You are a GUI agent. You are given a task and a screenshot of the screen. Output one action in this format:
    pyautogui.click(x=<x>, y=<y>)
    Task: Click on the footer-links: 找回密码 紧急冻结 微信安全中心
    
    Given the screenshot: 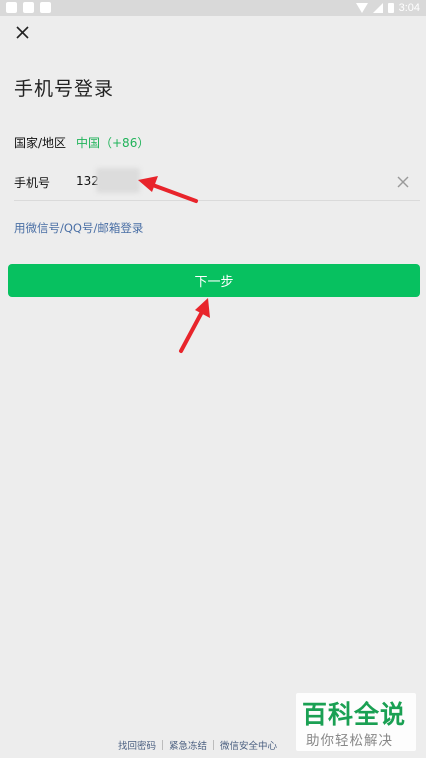 What is the action you would take?
    pyautogui.click(x=197, y=745)
    